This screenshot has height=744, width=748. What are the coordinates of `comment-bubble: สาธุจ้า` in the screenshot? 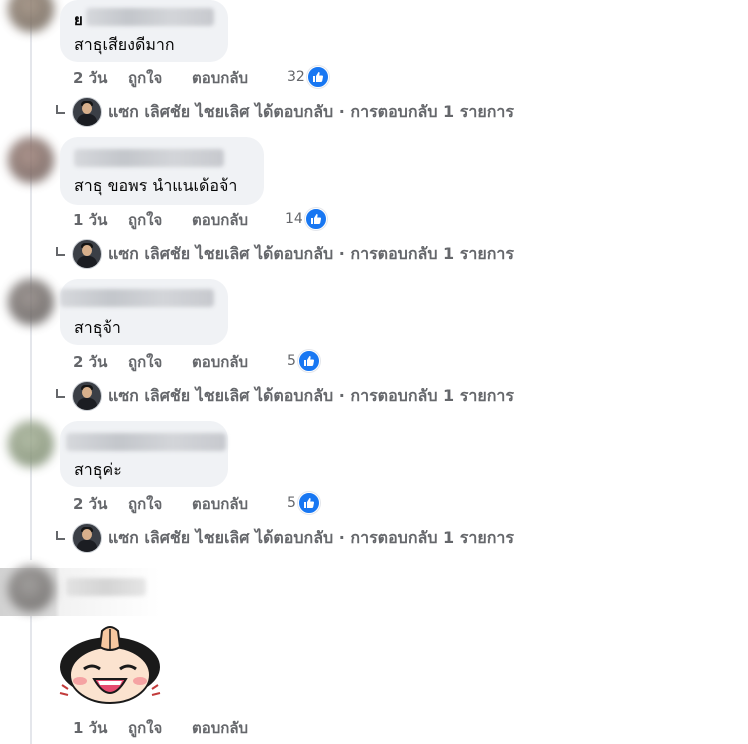 It's located at (144, 312).